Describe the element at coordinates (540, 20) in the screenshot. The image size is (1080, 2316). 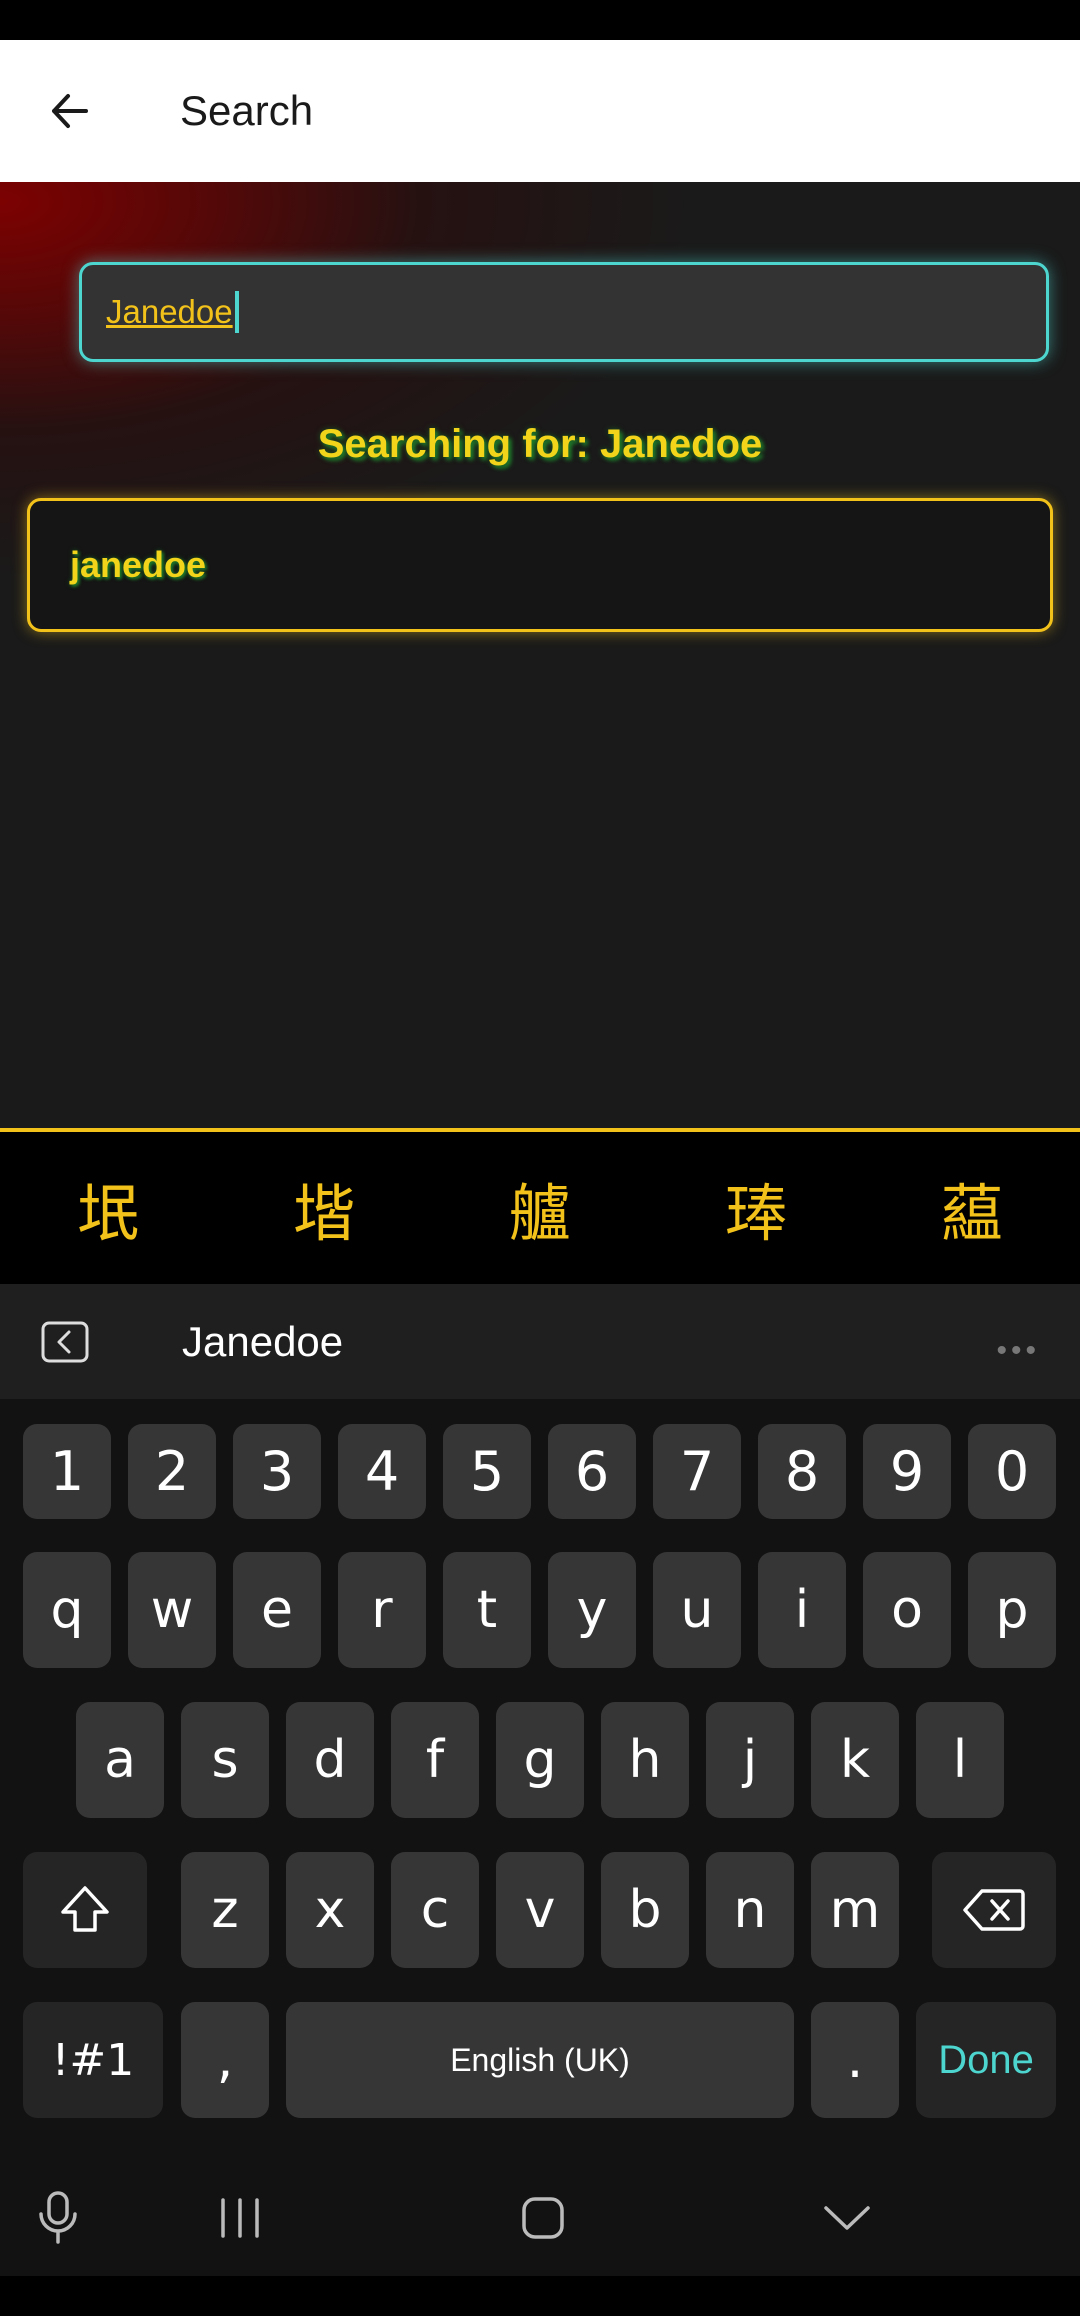
I see `status-bar` at that location.